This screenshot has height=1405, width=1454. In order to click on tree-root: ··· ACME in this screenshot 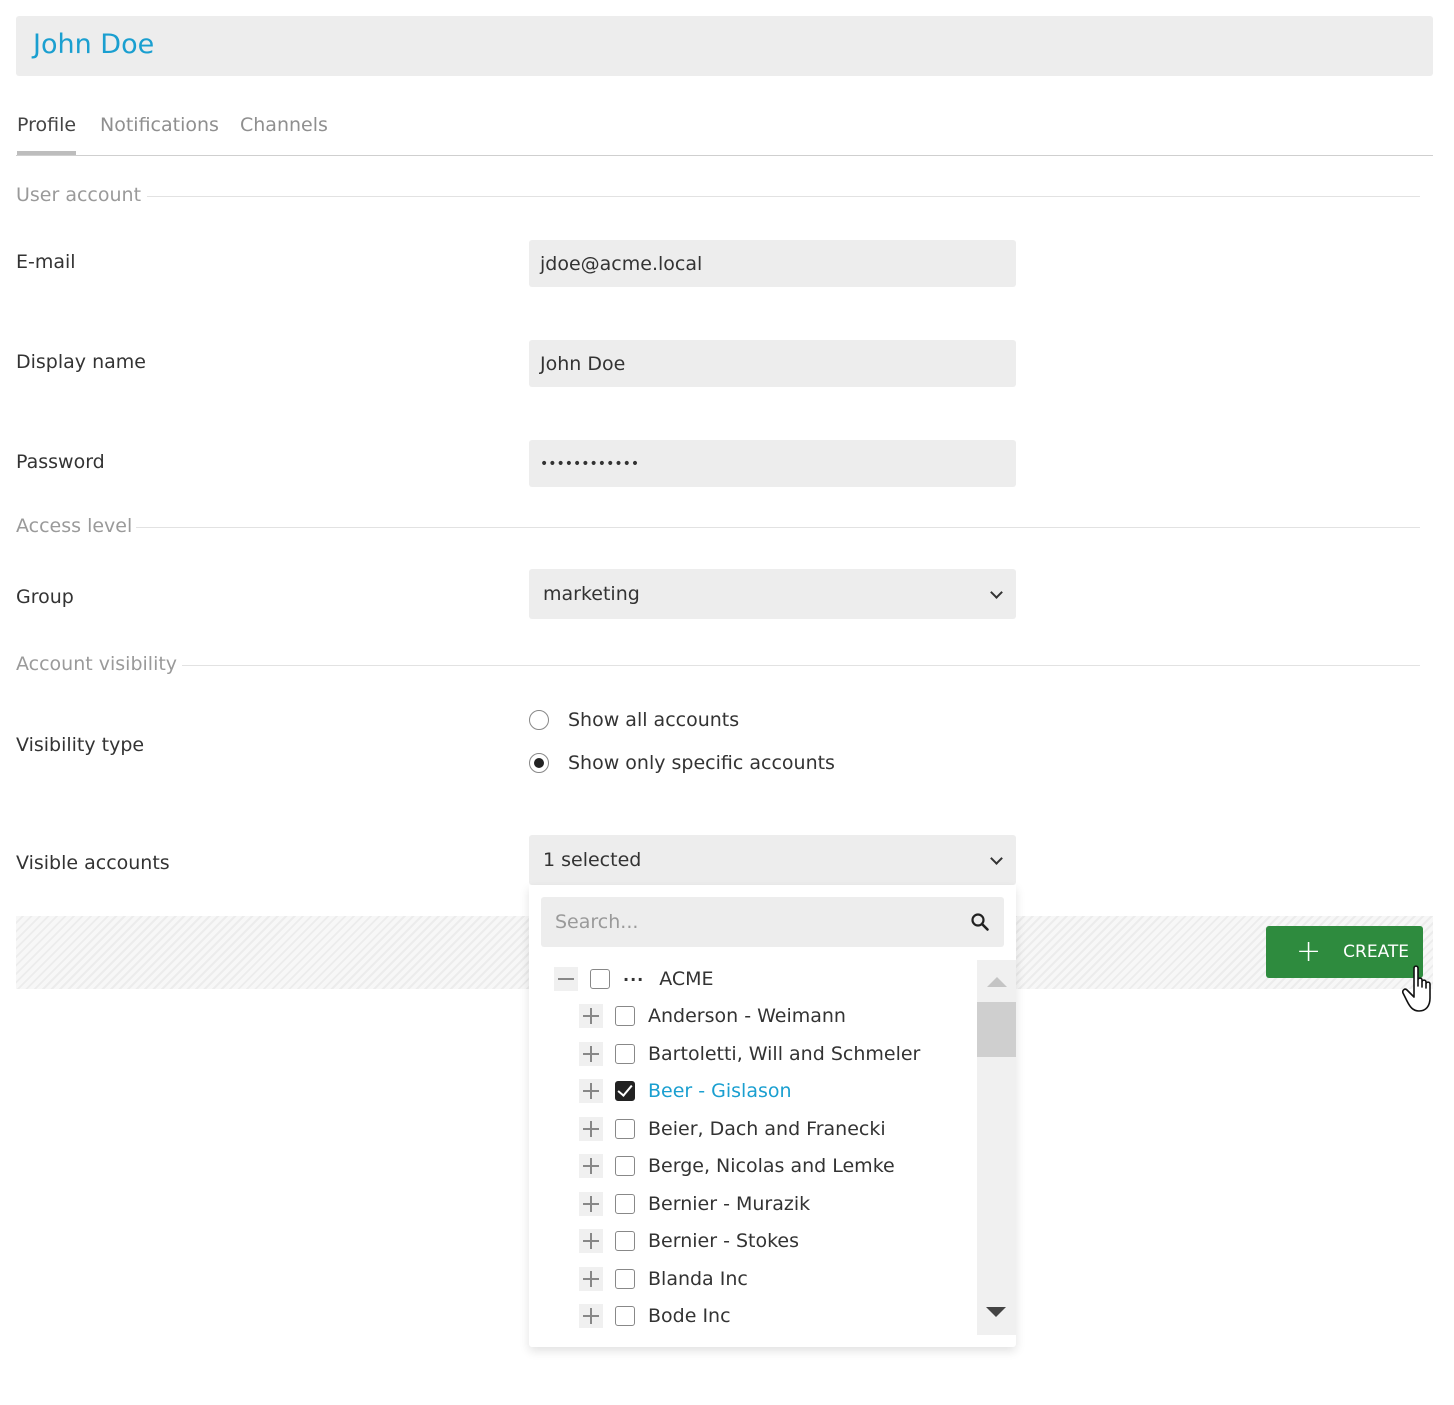, I will do `click(634, 979)`.